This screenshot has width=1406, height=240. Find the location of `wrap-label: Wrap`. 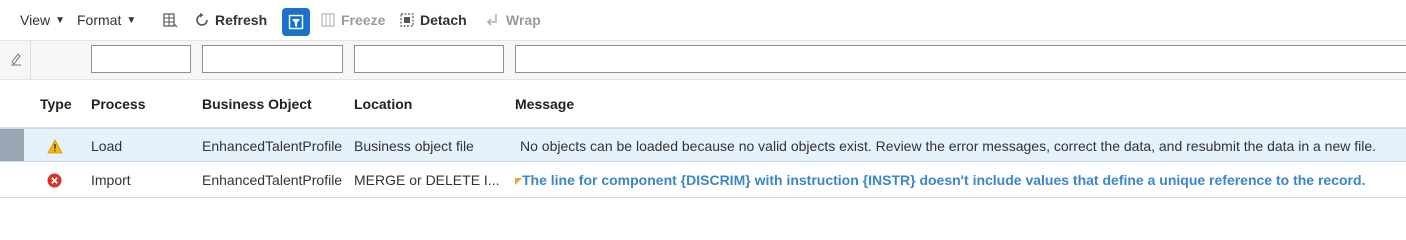

wrap-label: Wrap is located at coordinates (523, 20).